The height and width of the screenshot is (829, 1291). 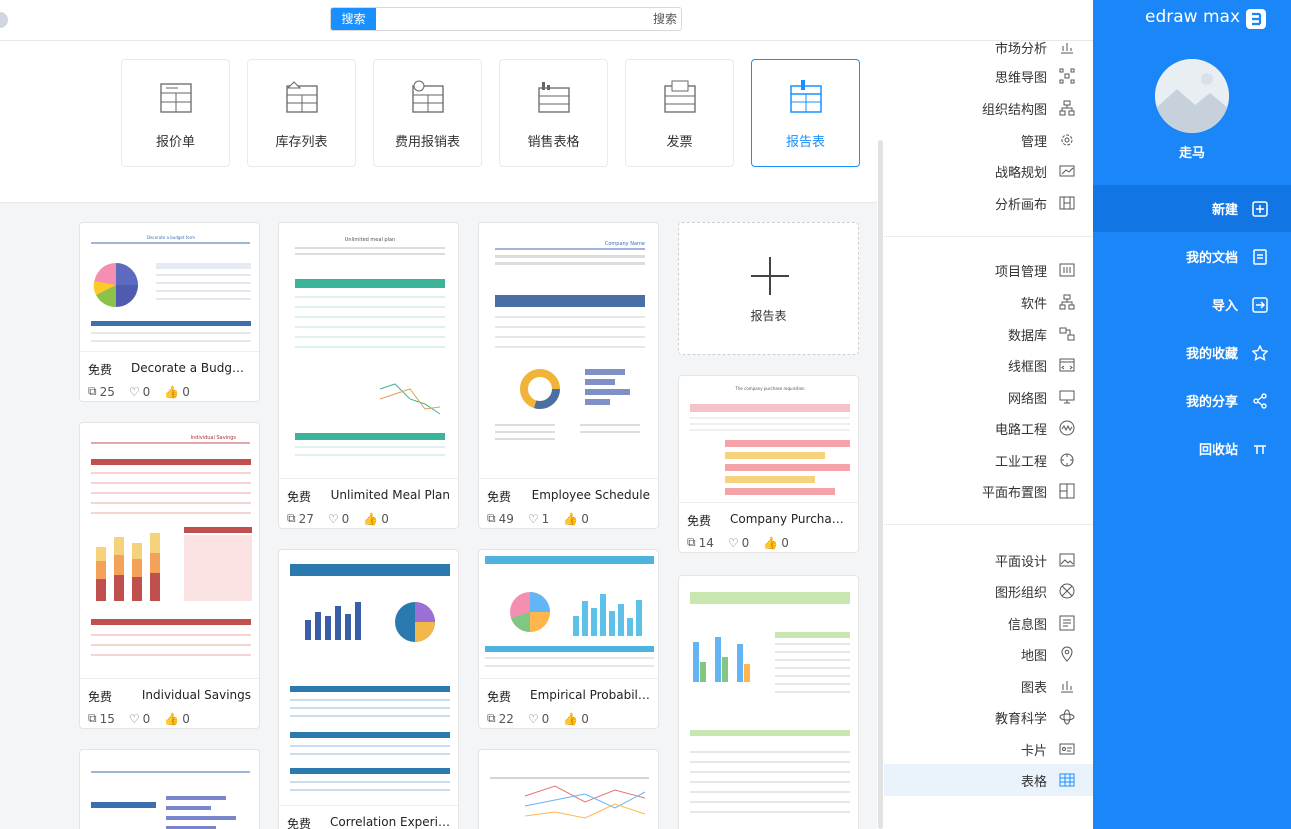 I want to click on menu-label: 表格, so click(x=1033, y=782).